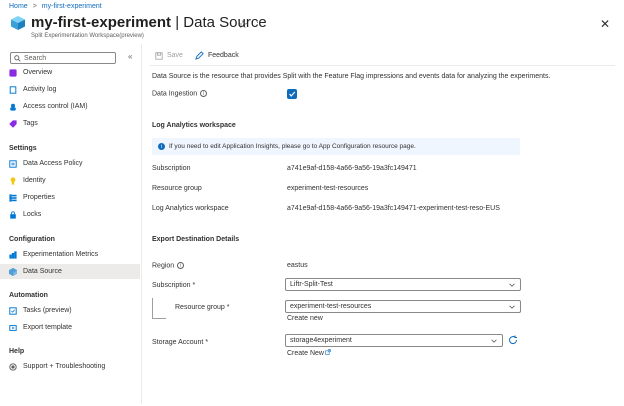 This screenshot has height=406, width=624. What do you see at coordinates (13, 214) in the screenshot?
I see `lock-icon` at bounding box center [13, 214].